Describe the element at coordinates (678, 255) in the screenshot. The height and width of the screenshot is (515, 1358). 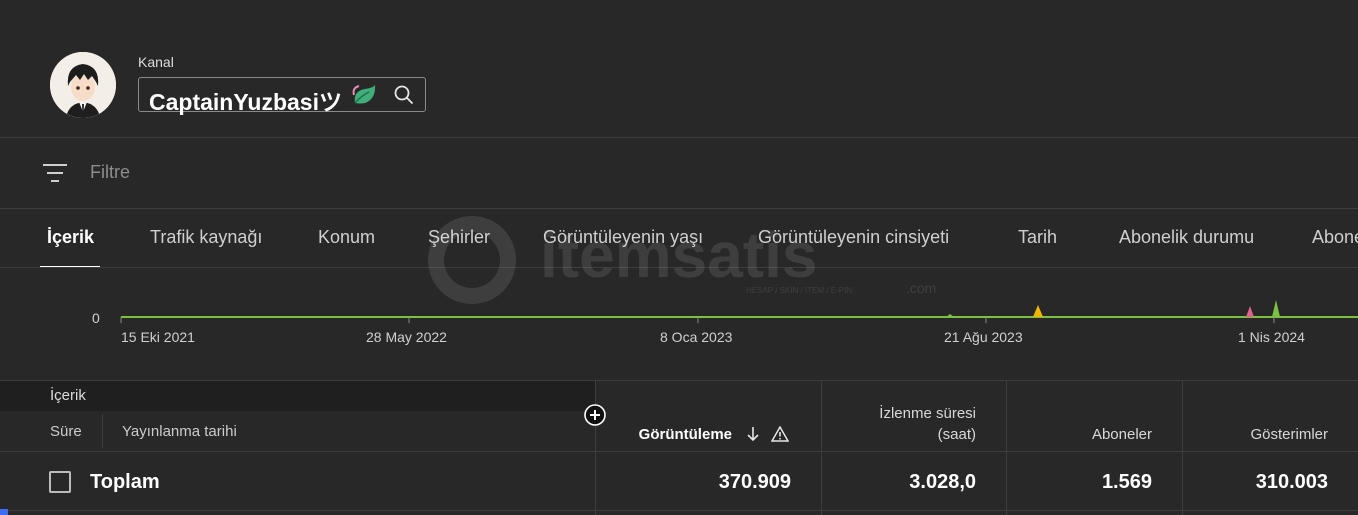
I see `svg-text: itemsatis` at that location.